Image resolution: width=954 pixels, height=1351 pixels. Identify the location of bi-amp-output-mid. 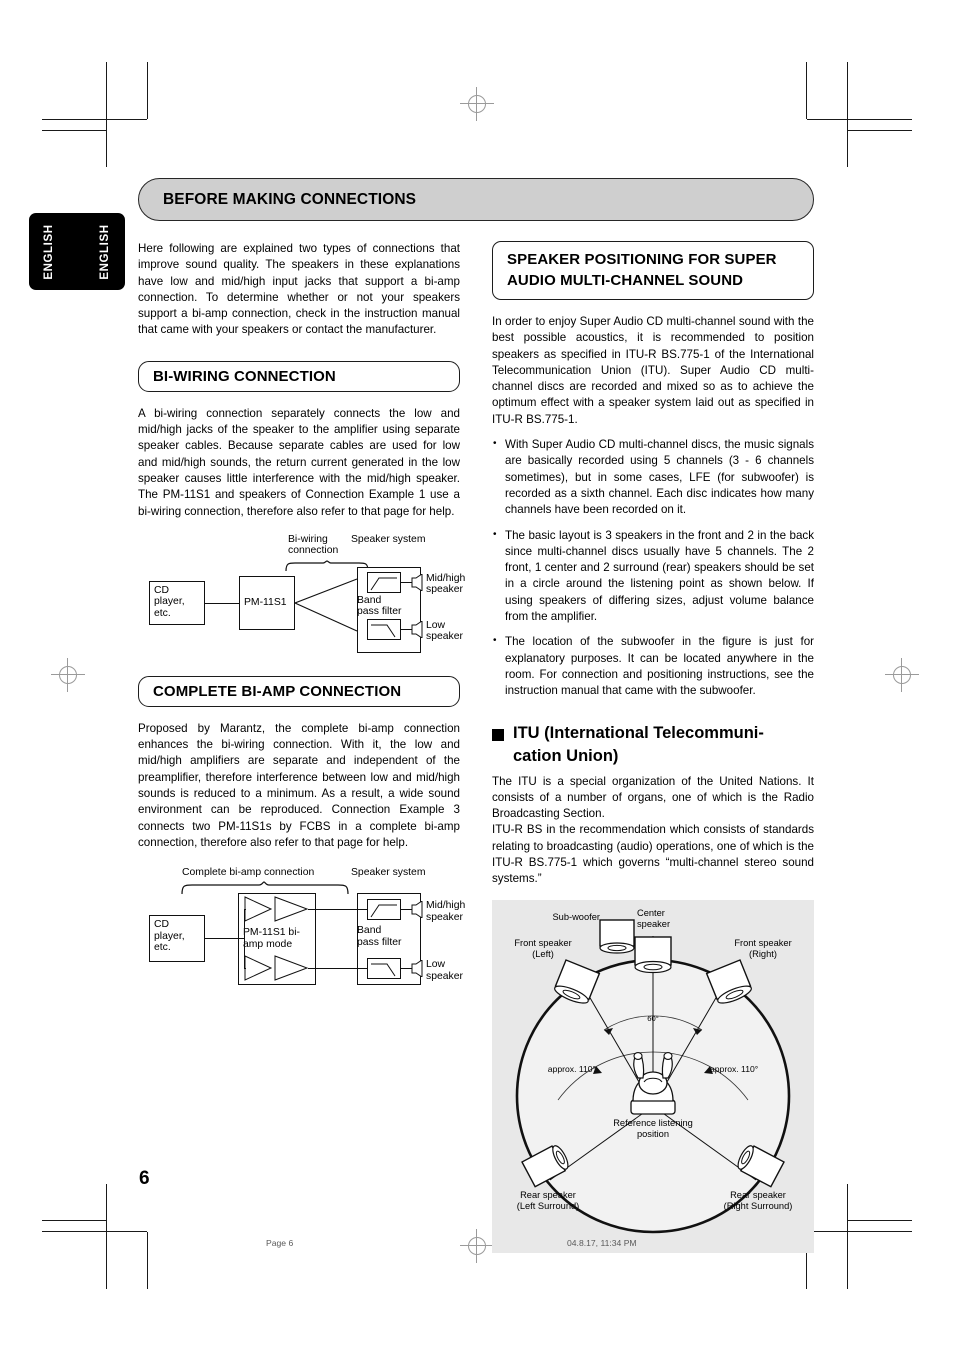
(337, 910).